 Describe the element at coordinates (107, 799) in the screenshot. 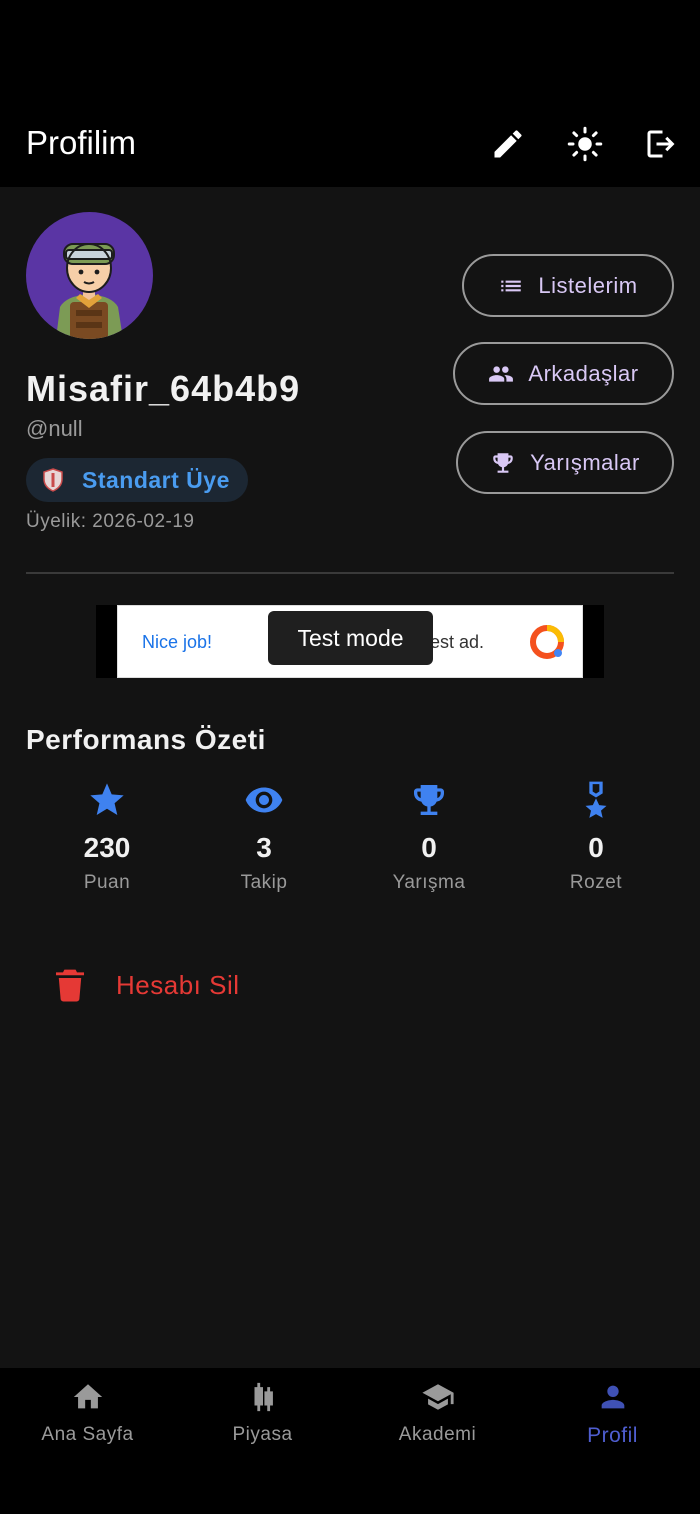

I see `star-icon` at that location.